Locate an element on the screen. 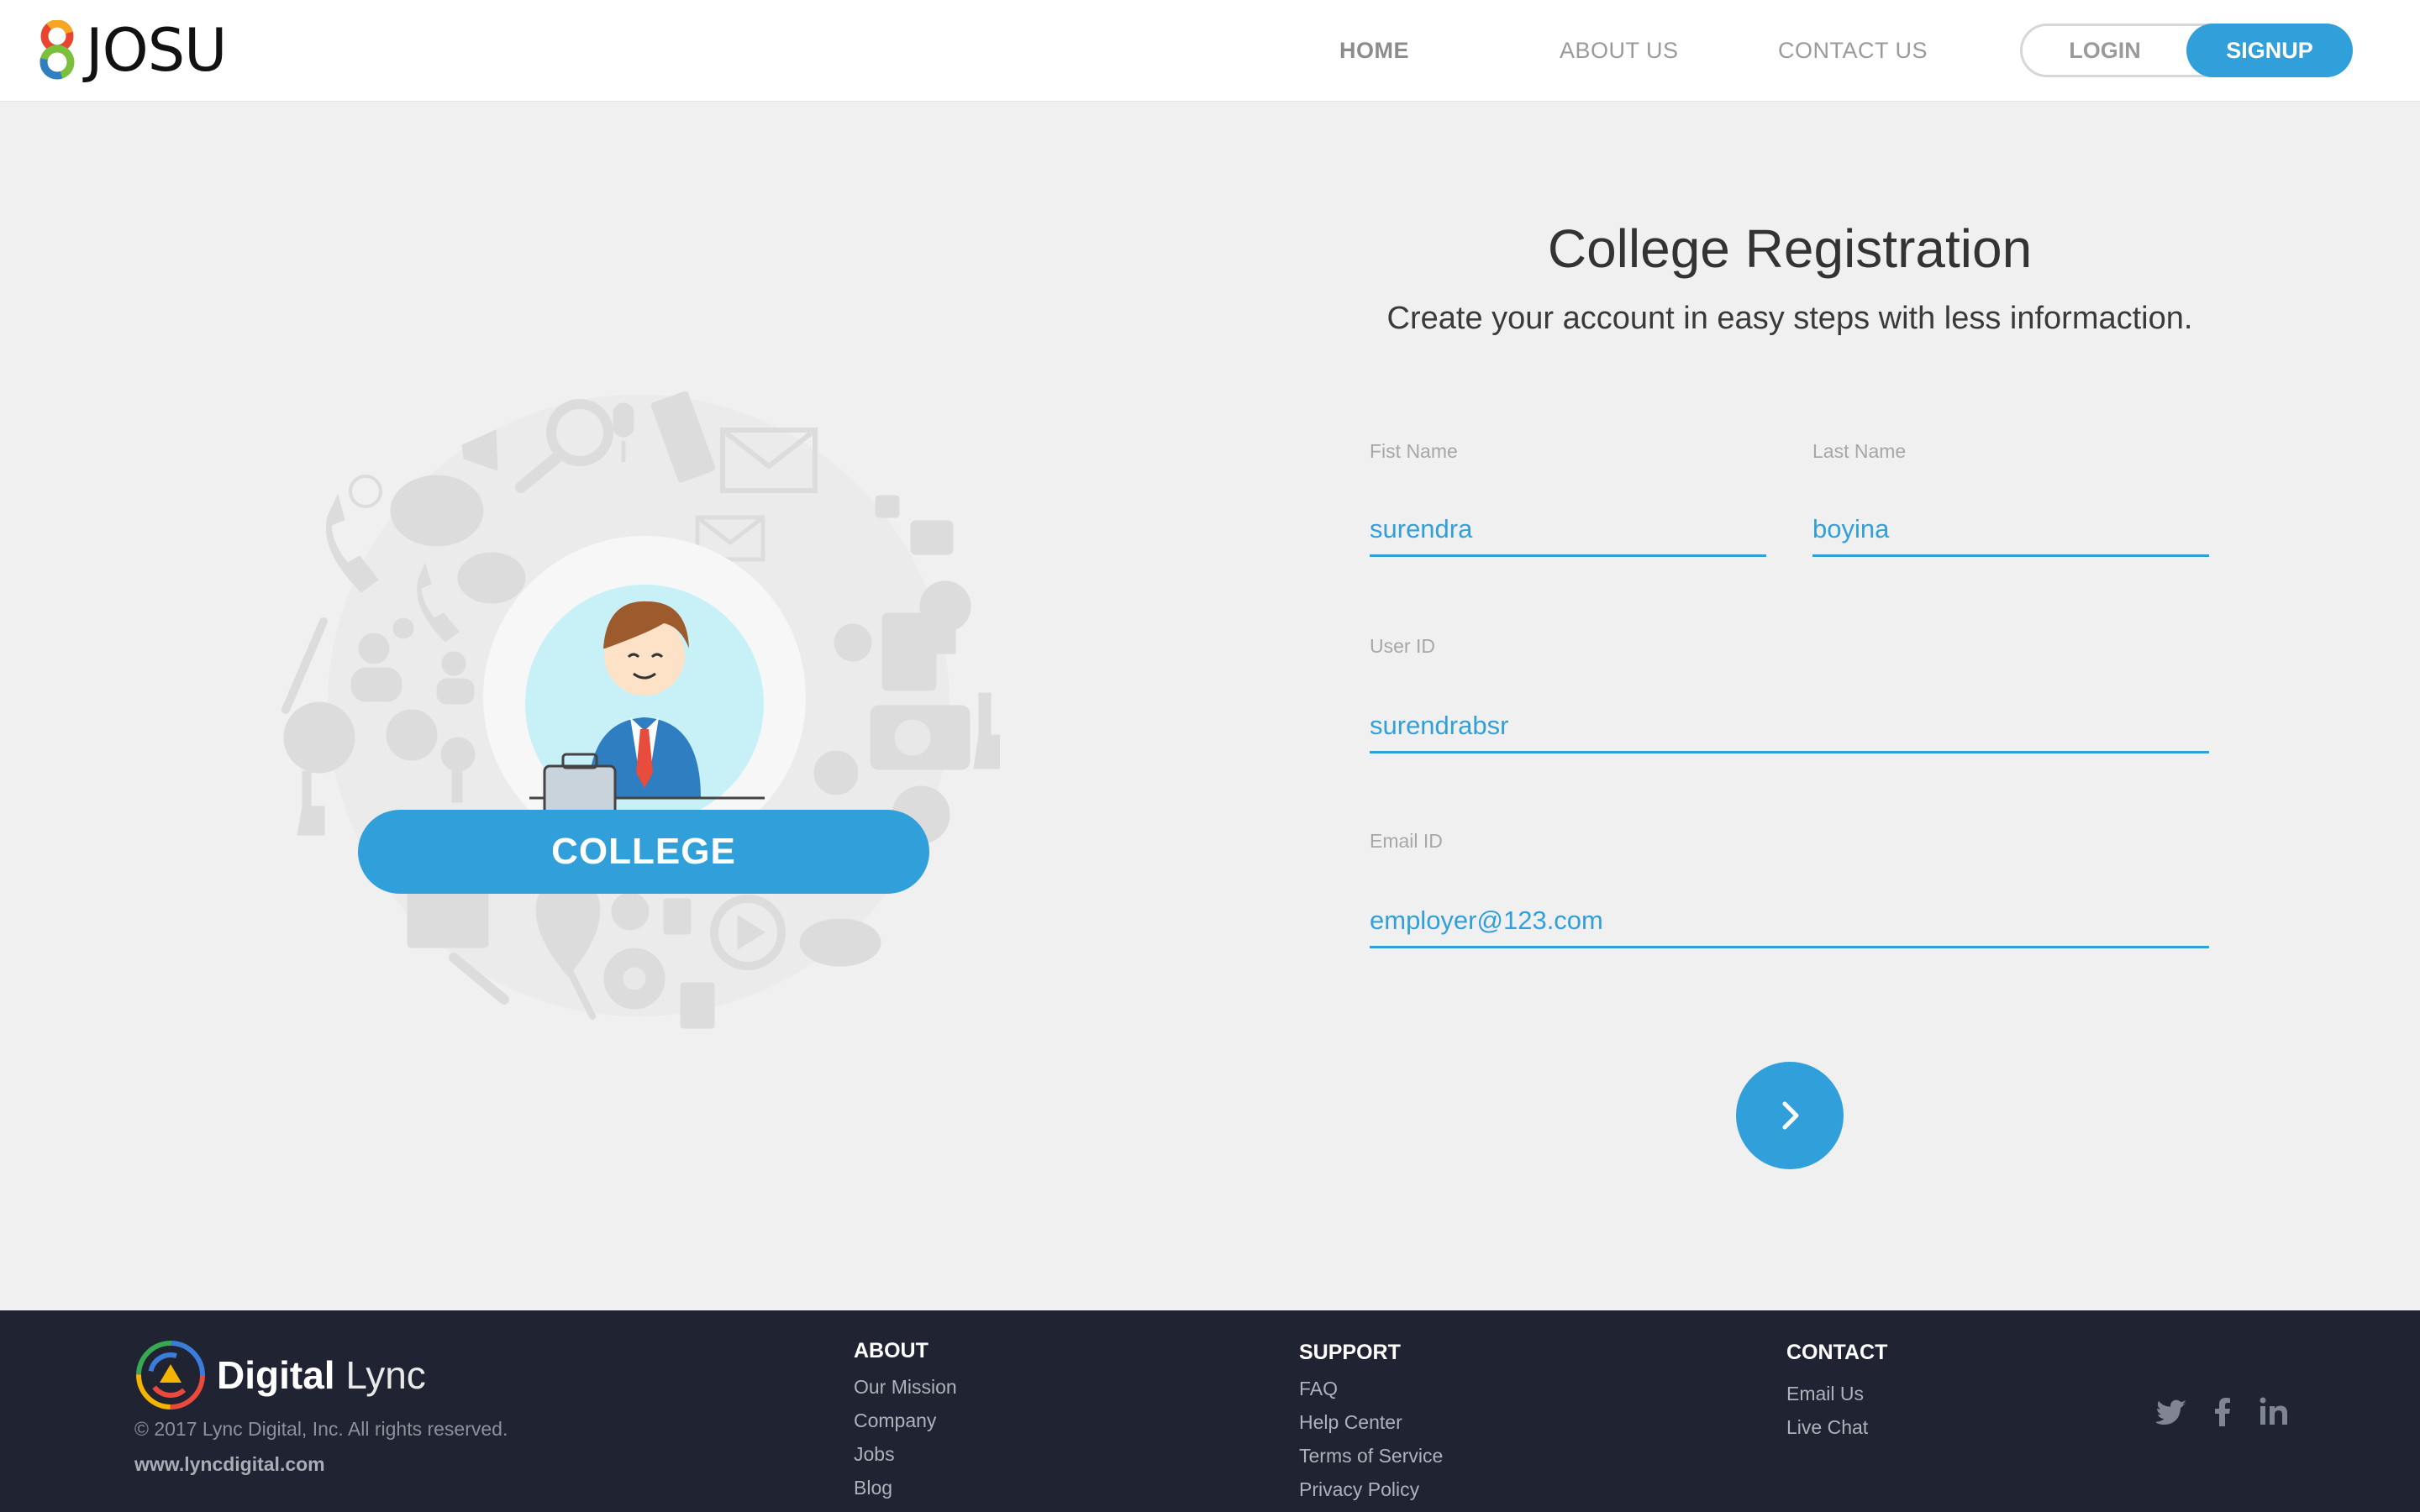  nav-contact-link: CONTACT US is located at coordinates (1853, 50).